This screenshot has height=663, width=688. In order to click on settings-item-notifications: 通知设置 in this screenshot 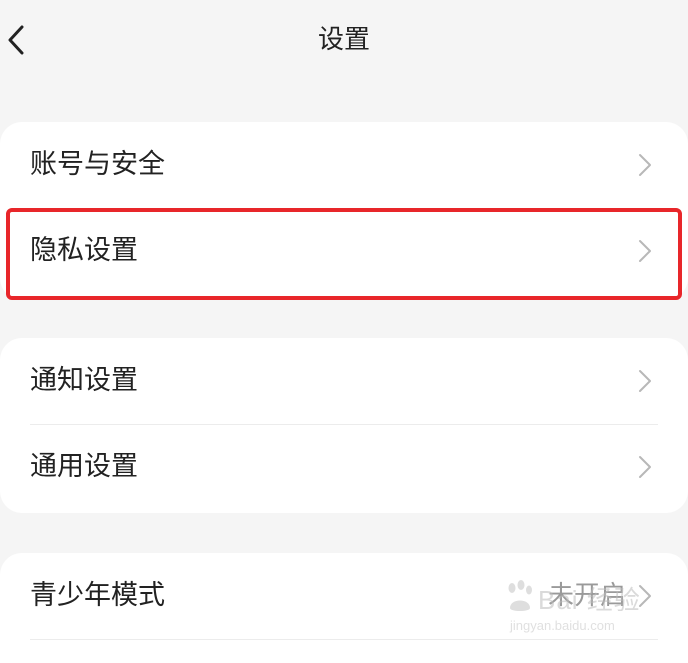, I will do `click(344, 381)`.